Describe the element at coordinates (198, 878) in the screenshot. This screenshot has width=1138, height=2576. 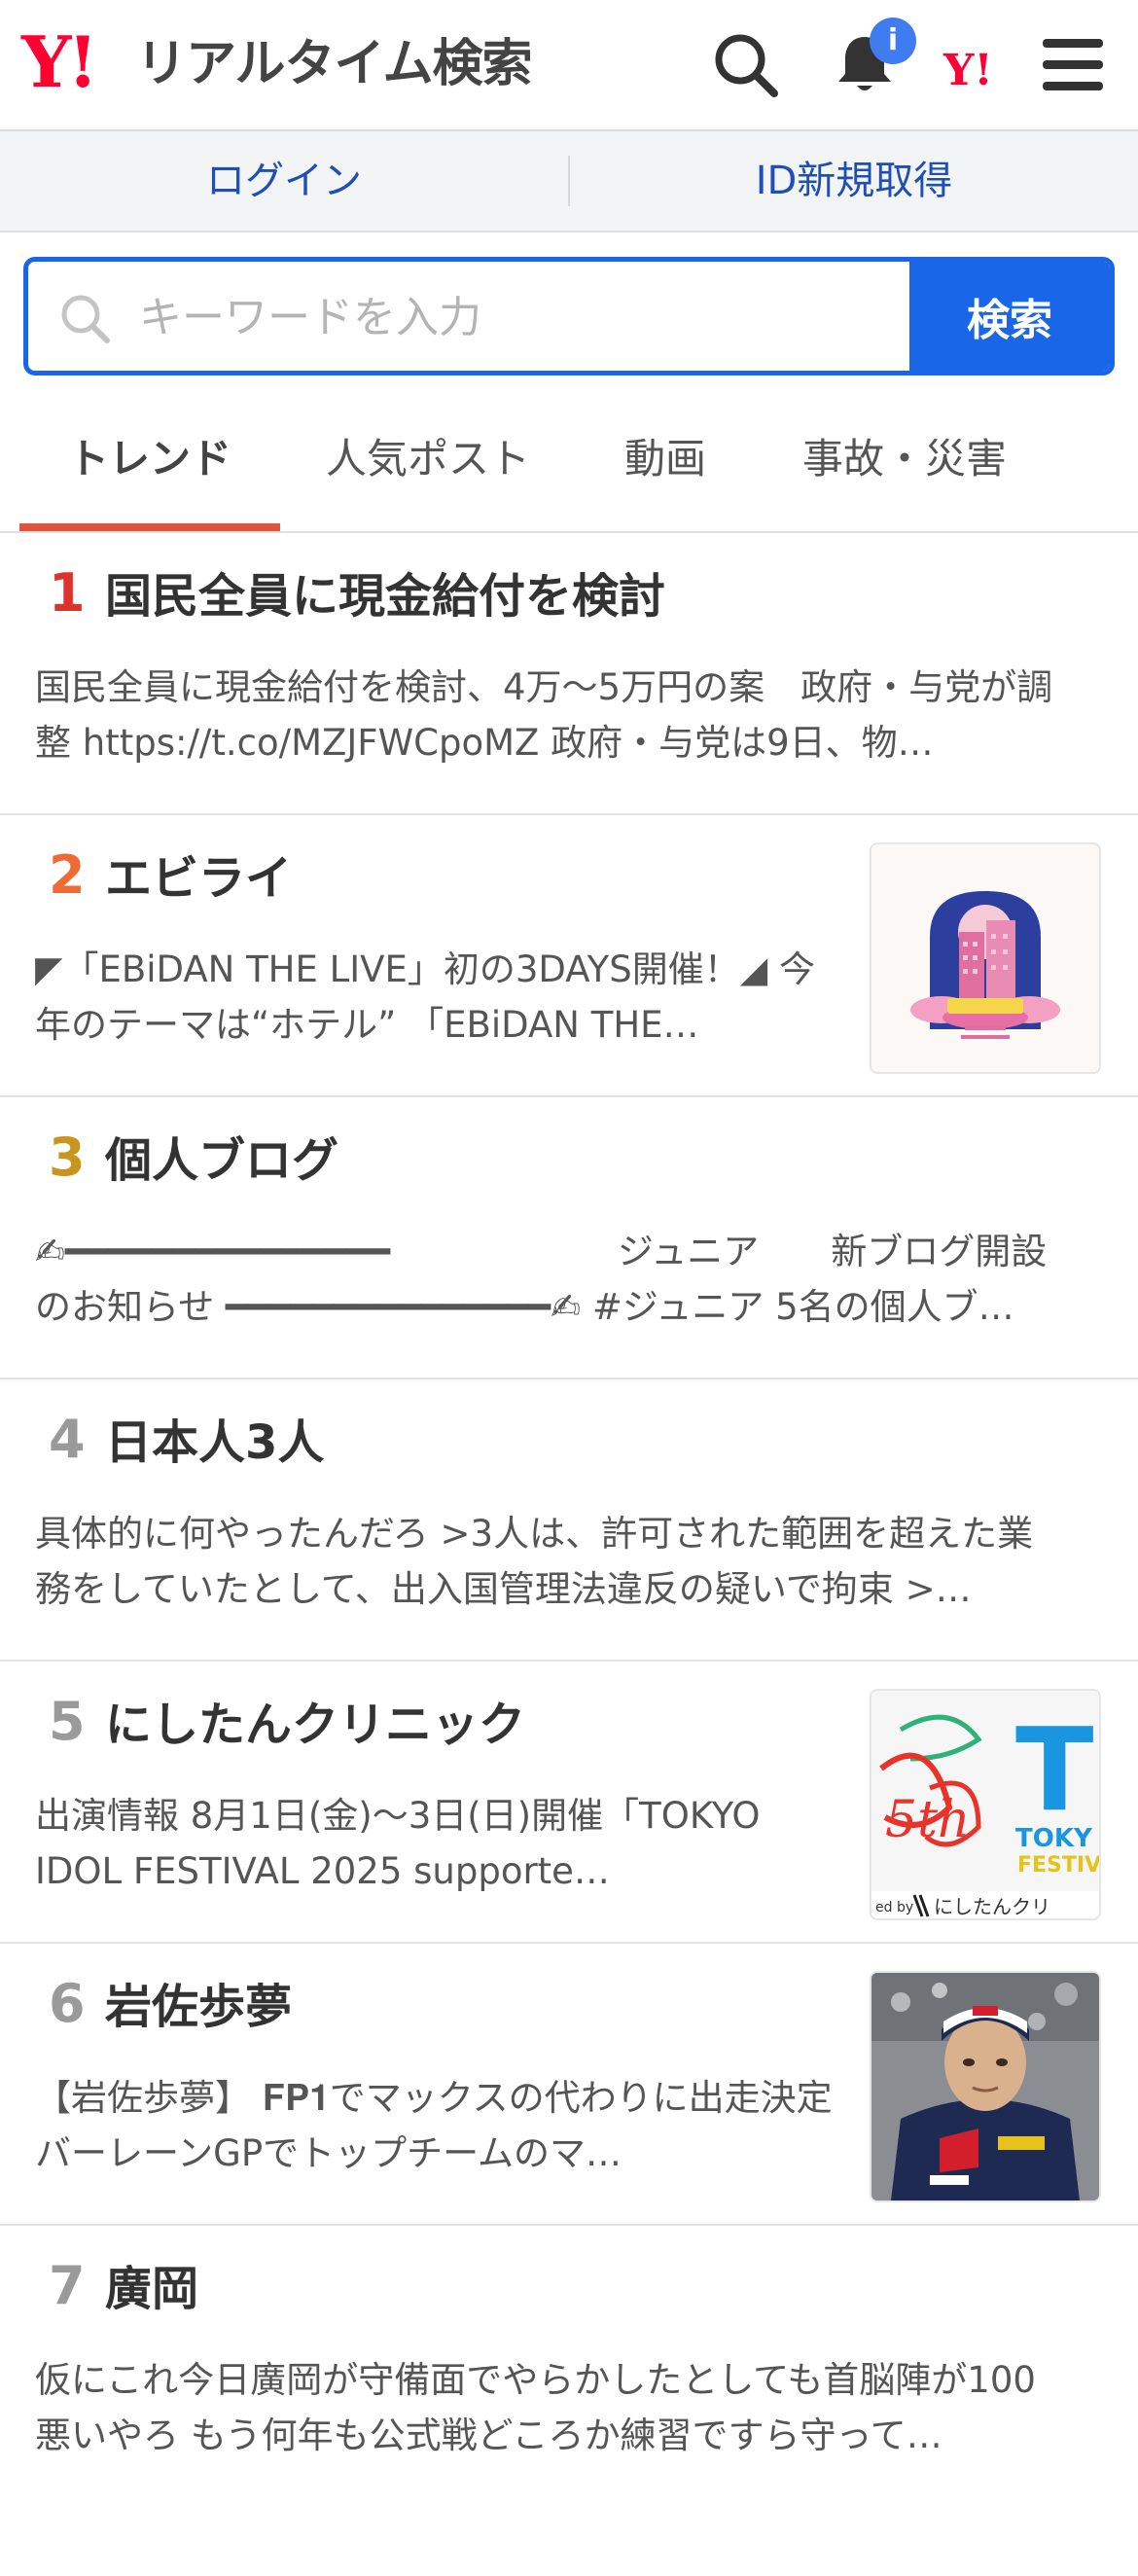
I see `trend-title: エビライ` at that location.